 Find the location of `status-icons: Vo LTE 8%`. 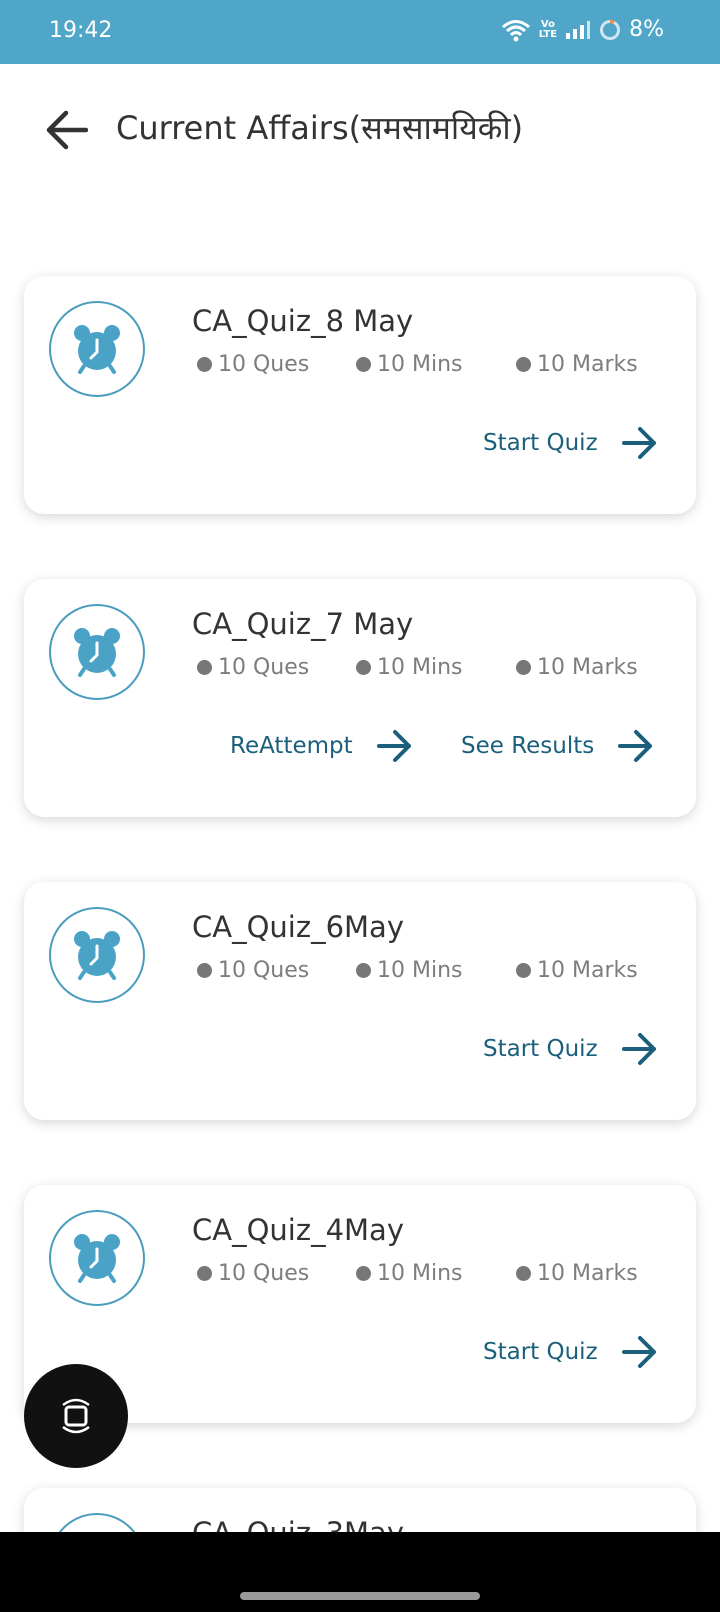

status-icons: Vo LTE 8% is located at coordinates (582, 29).